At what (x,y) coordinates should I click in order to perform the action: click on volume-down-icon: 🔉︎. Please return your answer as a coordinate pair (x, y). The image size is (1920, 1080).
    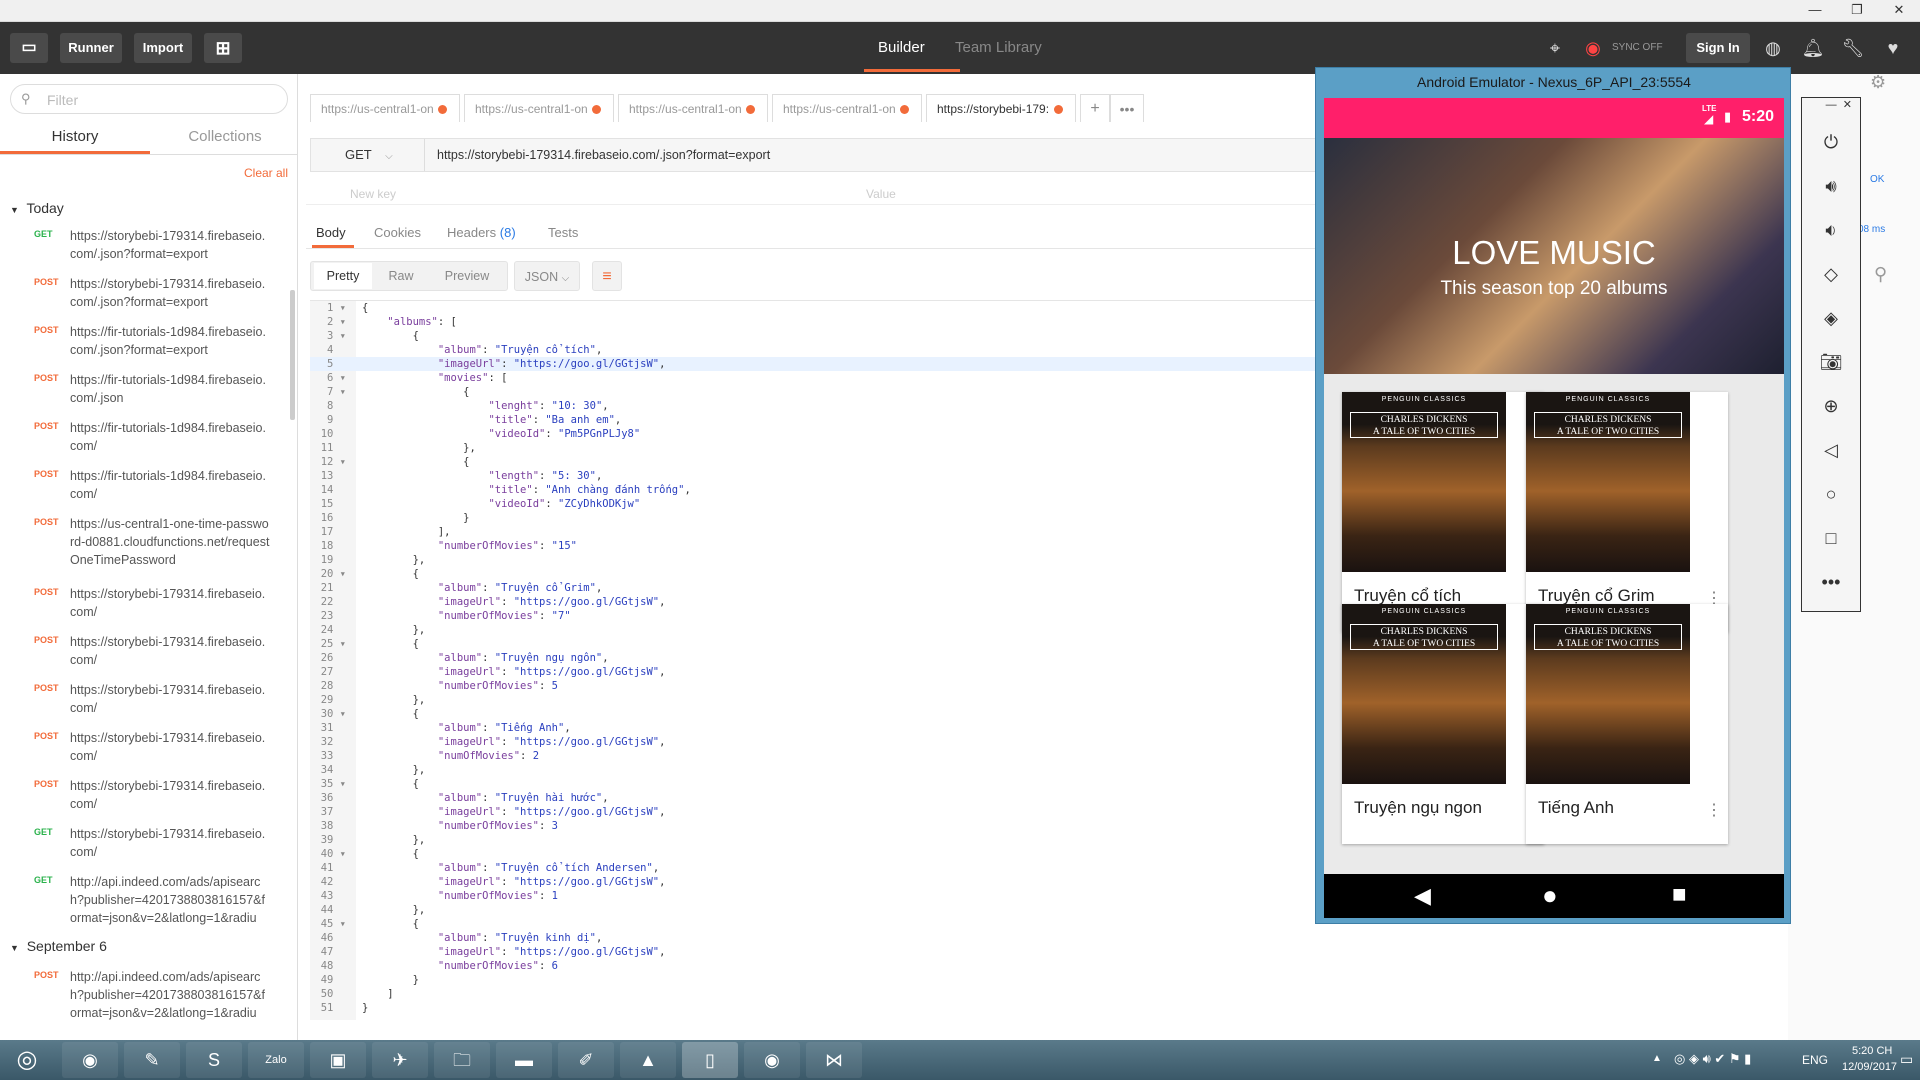
    Looking at the image, I should click on (1831, 230).